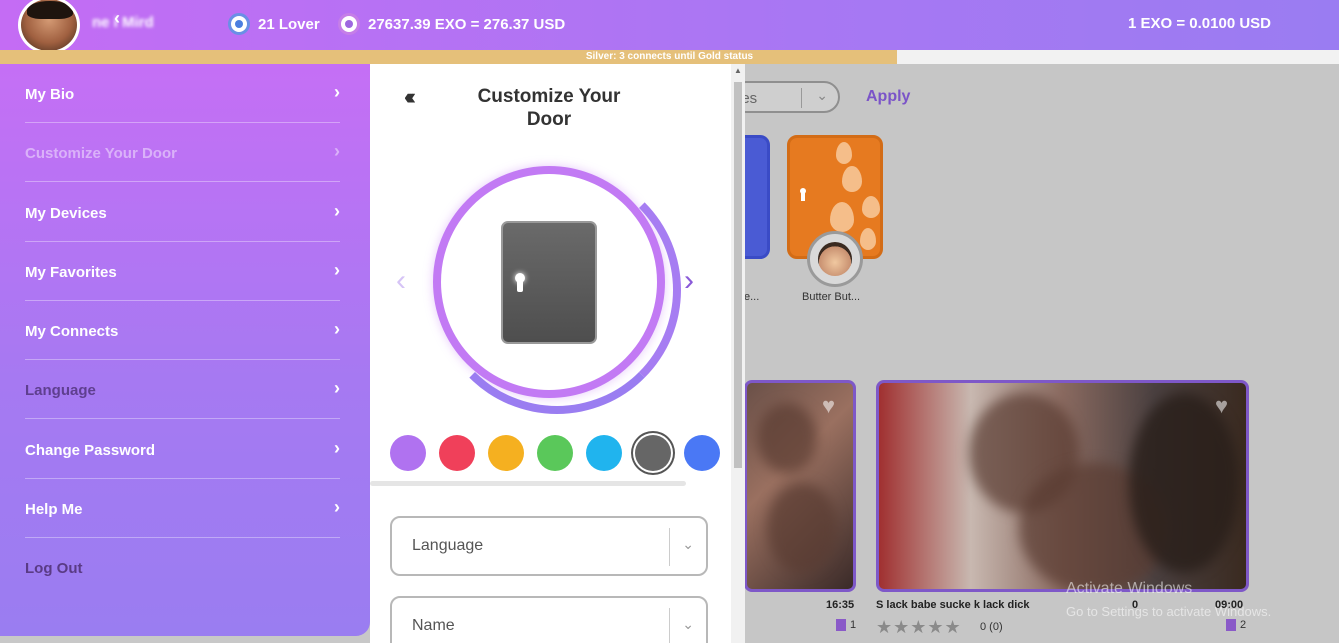  What do you see at coordinates (182, 508) in the screenshot?
I see `sidebar-item-help-me: Help Me ›` at bounding box center [182, 508].